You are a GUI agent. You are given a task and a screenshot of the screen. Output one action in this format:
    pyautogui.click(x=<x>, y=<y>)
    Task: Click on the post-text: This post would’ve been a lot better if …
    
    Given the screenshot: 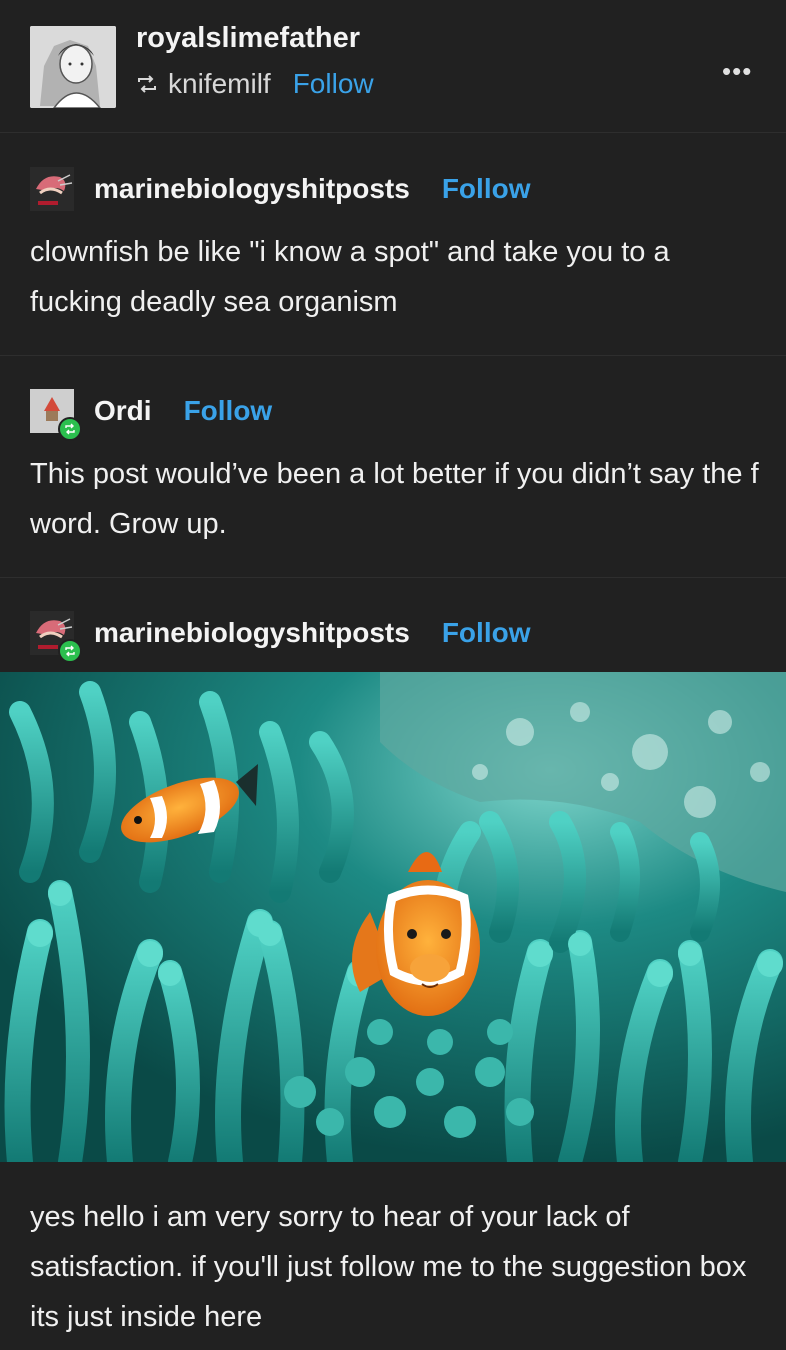 What is the action you would take?
    pyautogui.click(x=394, y=499)
    